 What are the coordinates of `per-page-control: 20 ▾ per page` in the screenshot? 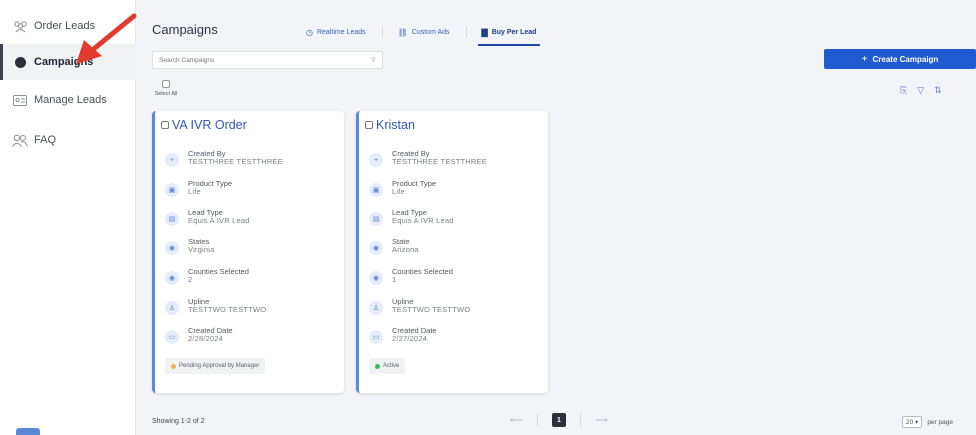 It's located at (927, 422).